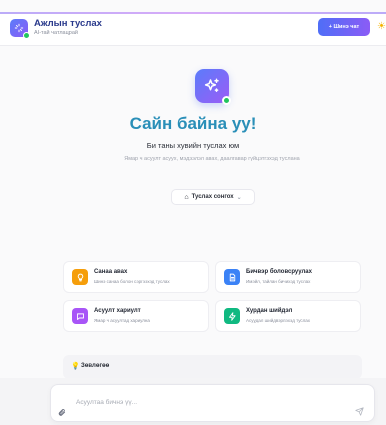  Describe the element at coordinates (62, 413) in the screenshot. I see `paperclip-icon` at that location.